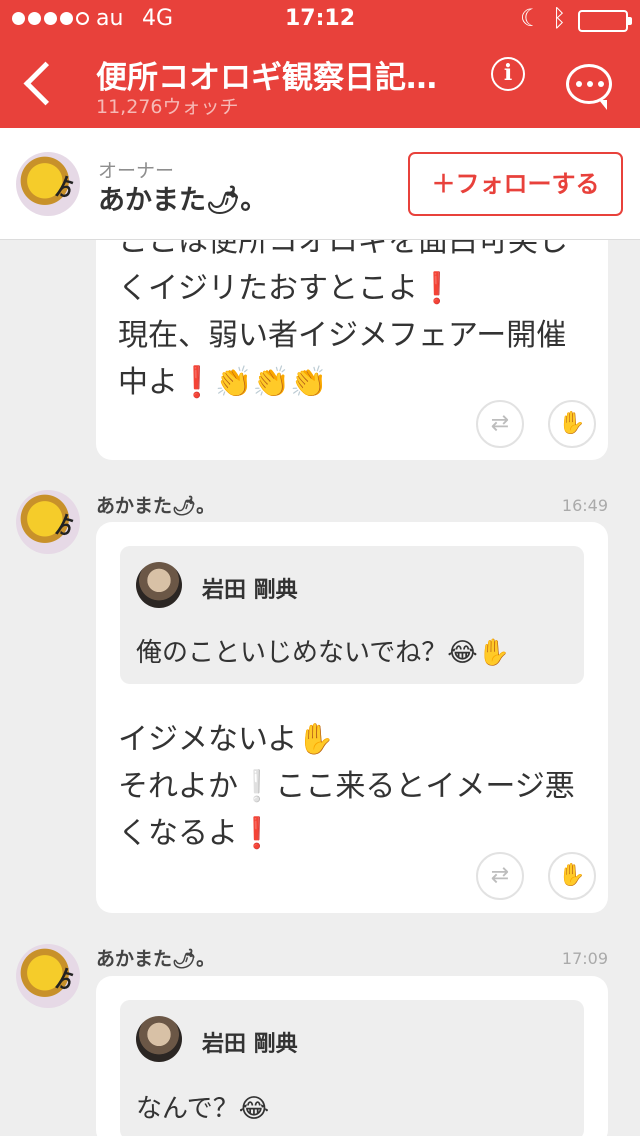 This screenshot has width=640, height=1136. I want to click on watch-count: 11,276ウォッチ, so click(167, 107).